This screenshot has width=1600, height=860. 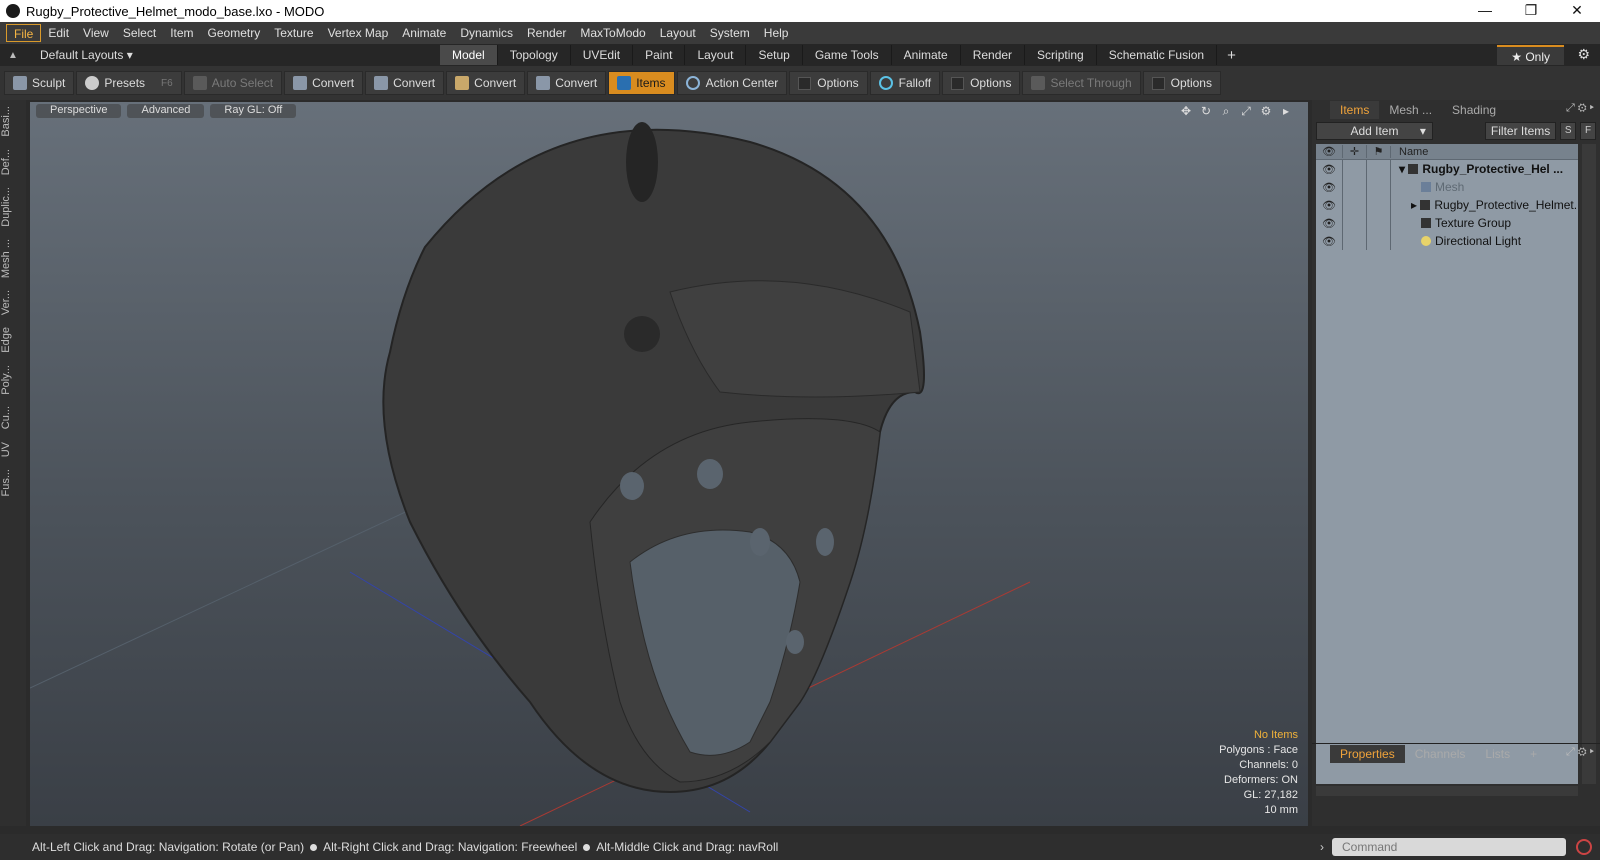 What do you see at coordinates (24, 33) in the screenshot?
I see `menu-file: File` at bounding box center [24, 33].